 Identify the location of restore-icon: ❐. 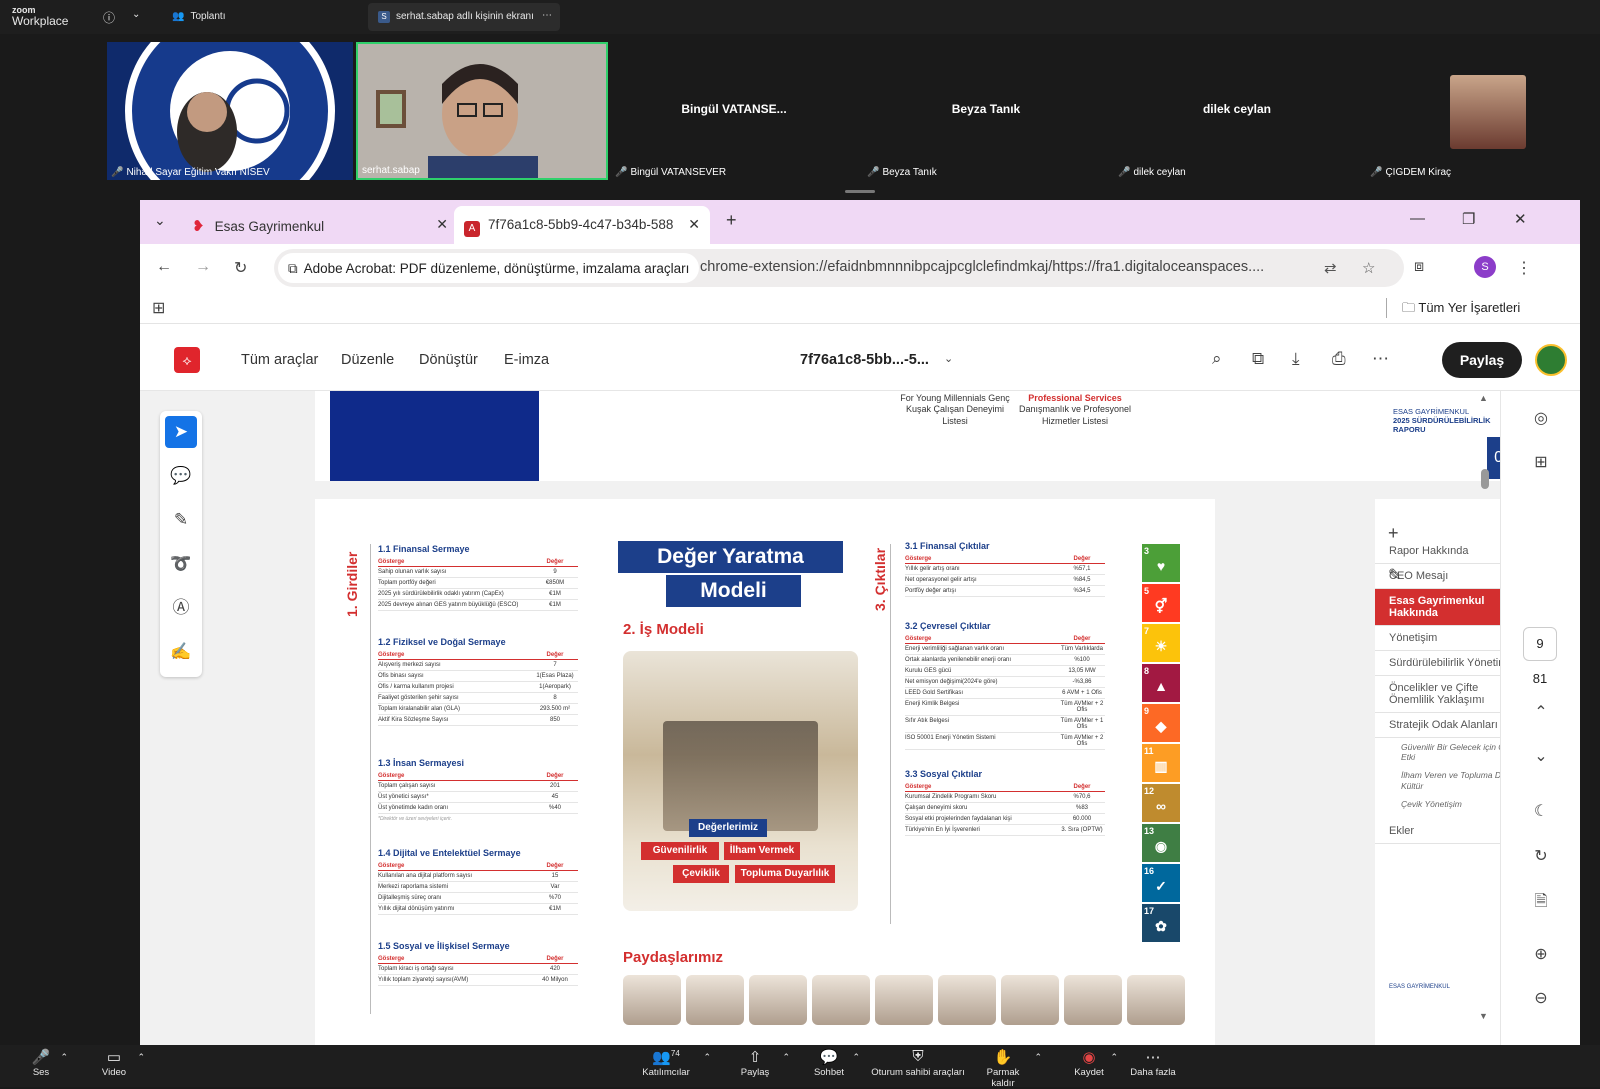
(1468, 219).